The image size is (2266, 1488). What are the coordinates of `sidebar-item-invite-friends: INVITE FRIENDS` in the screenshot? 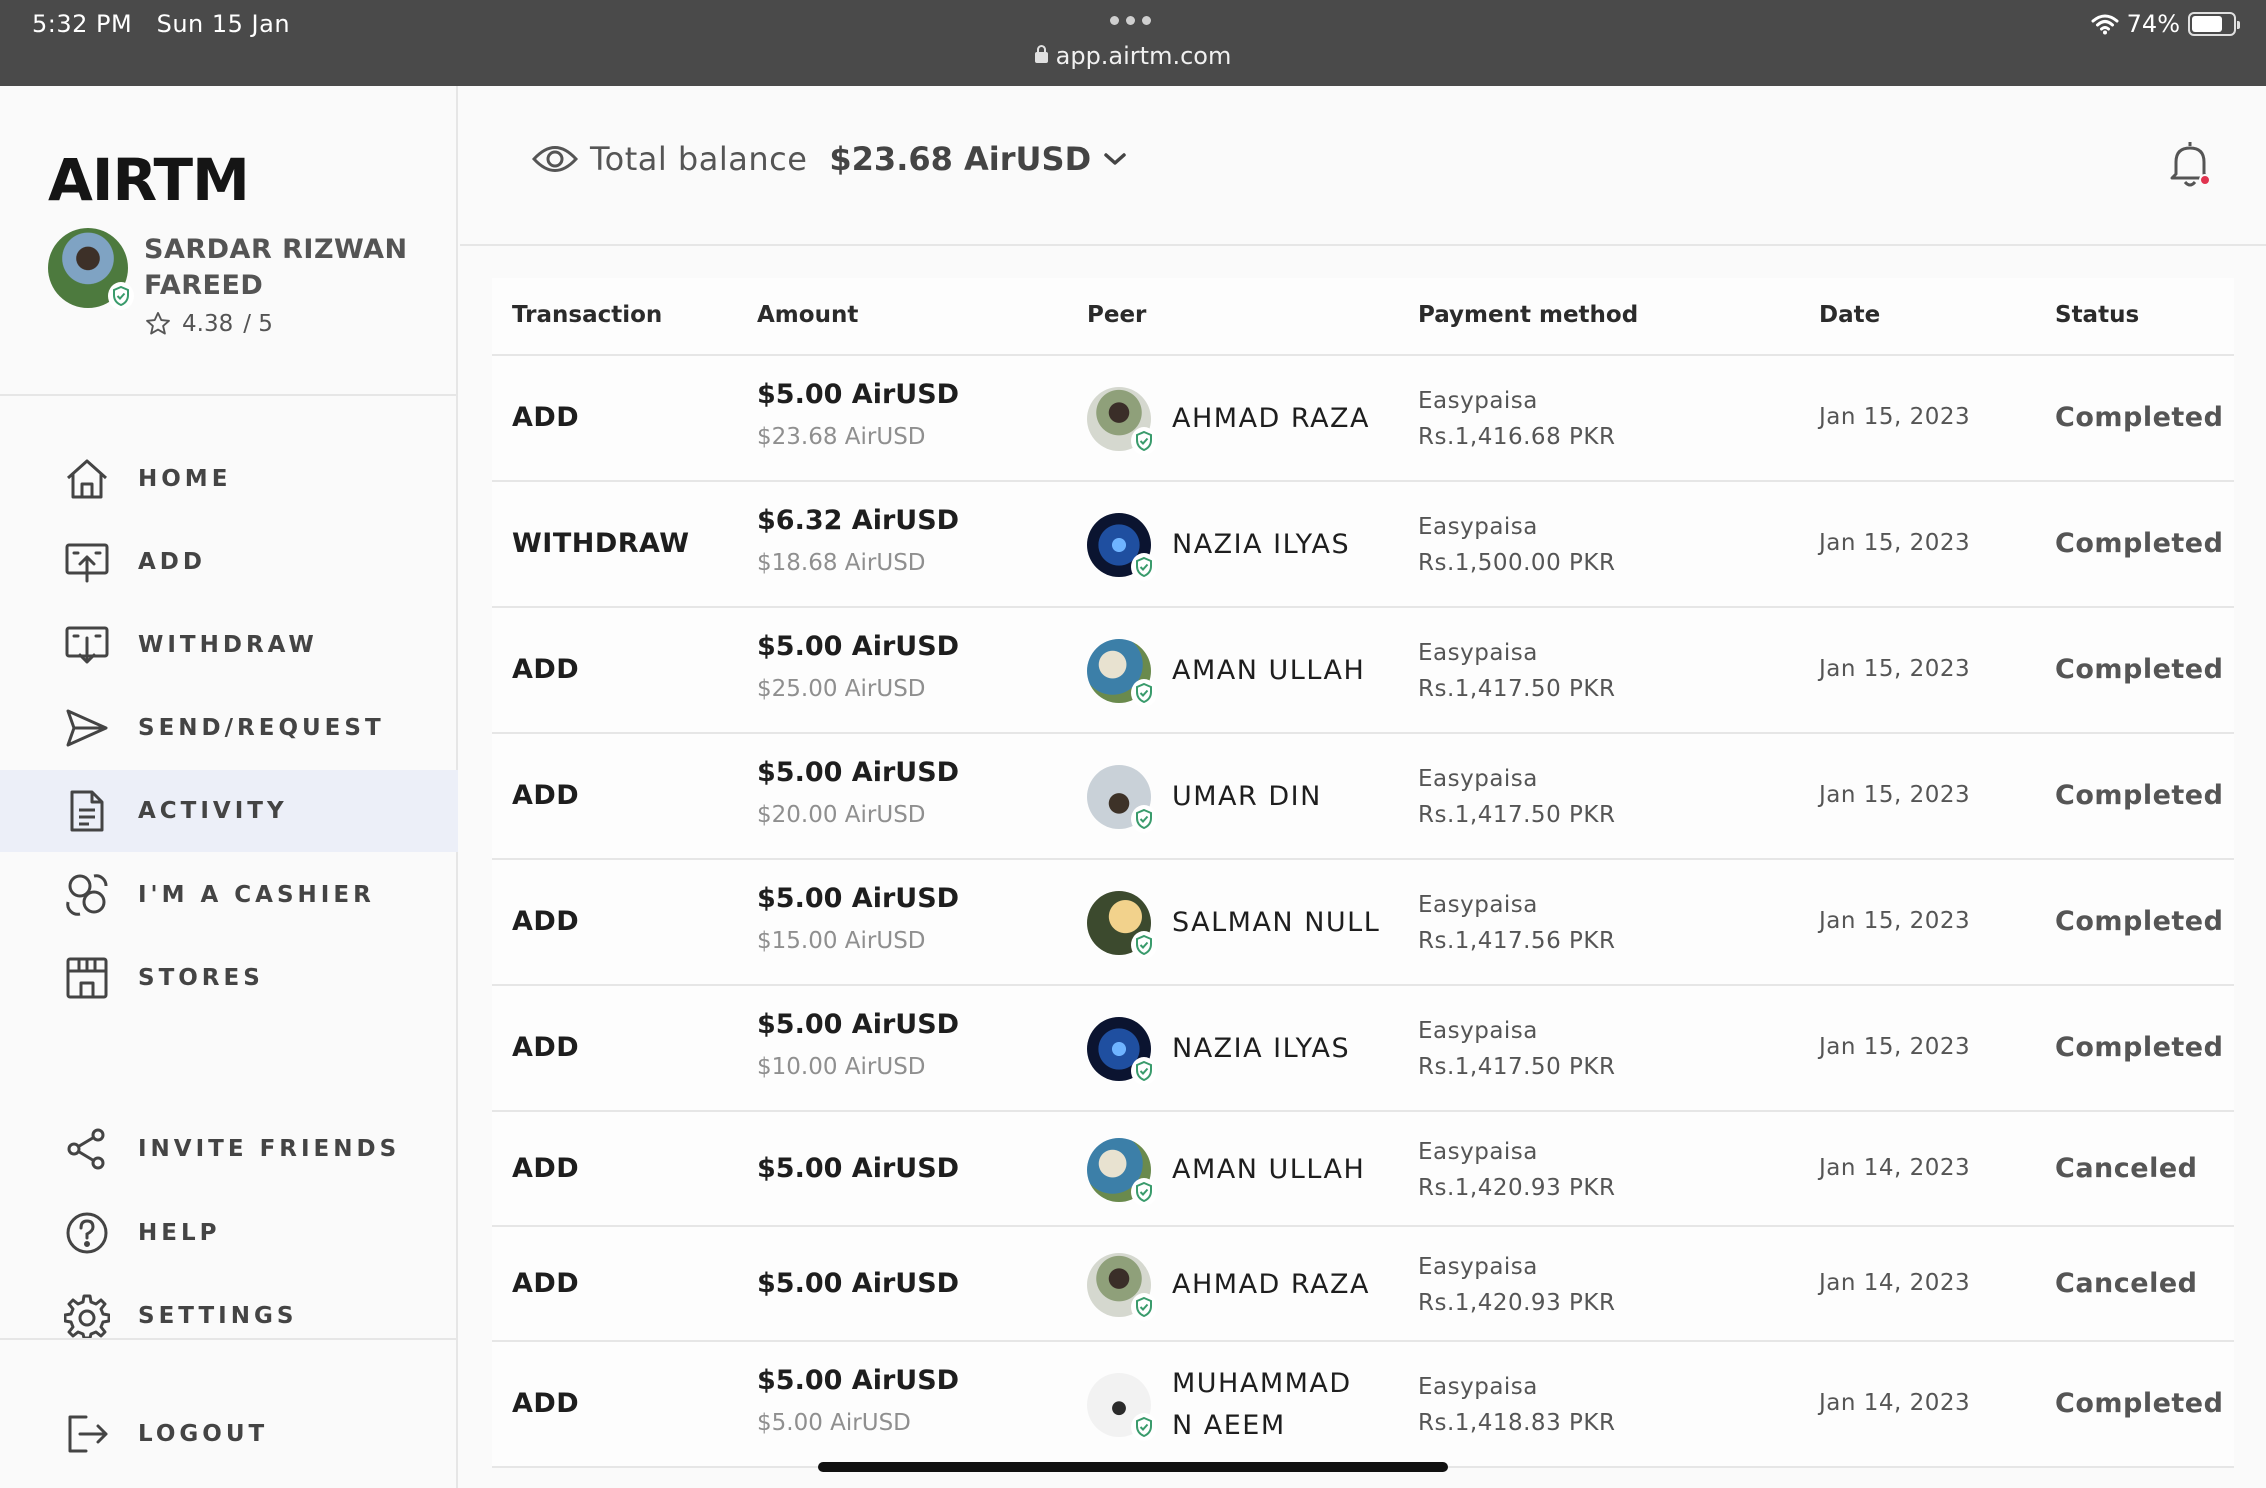 It's located at (229, 1149).